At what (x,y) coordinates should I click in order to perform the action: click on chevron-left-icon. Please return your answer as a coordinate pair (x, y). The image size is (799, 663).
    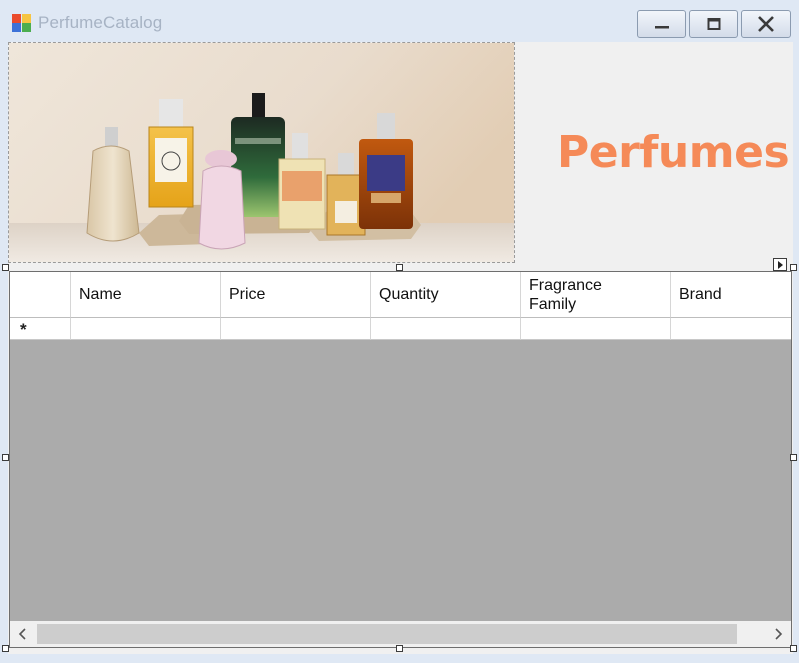
    Looking at the image, I should click on (22, 634).